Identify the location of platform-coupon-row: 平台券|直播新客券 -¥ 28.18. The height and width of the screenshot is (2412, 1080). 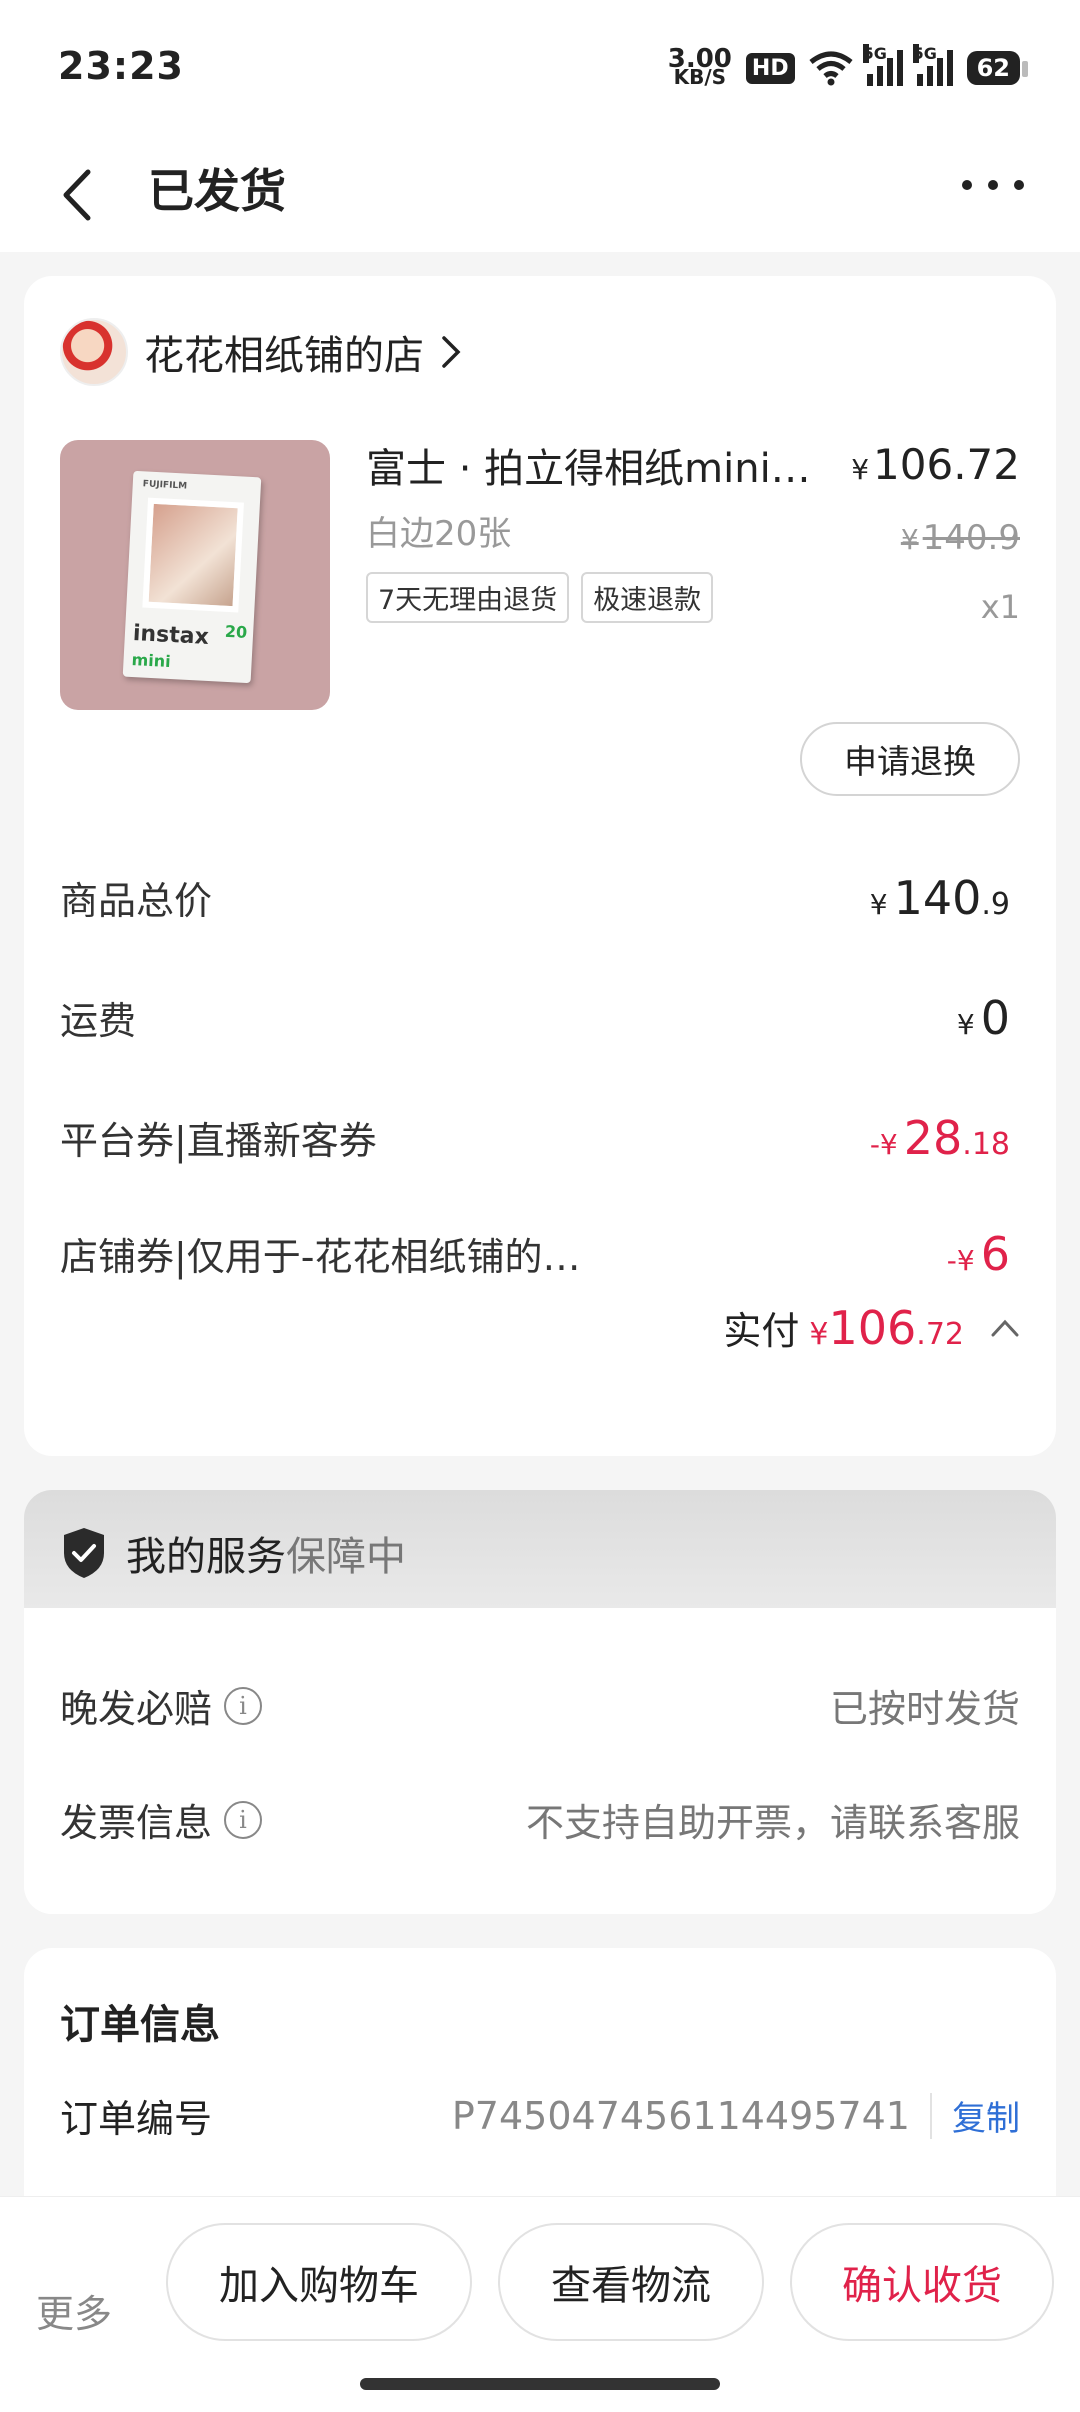
(535, 1137).